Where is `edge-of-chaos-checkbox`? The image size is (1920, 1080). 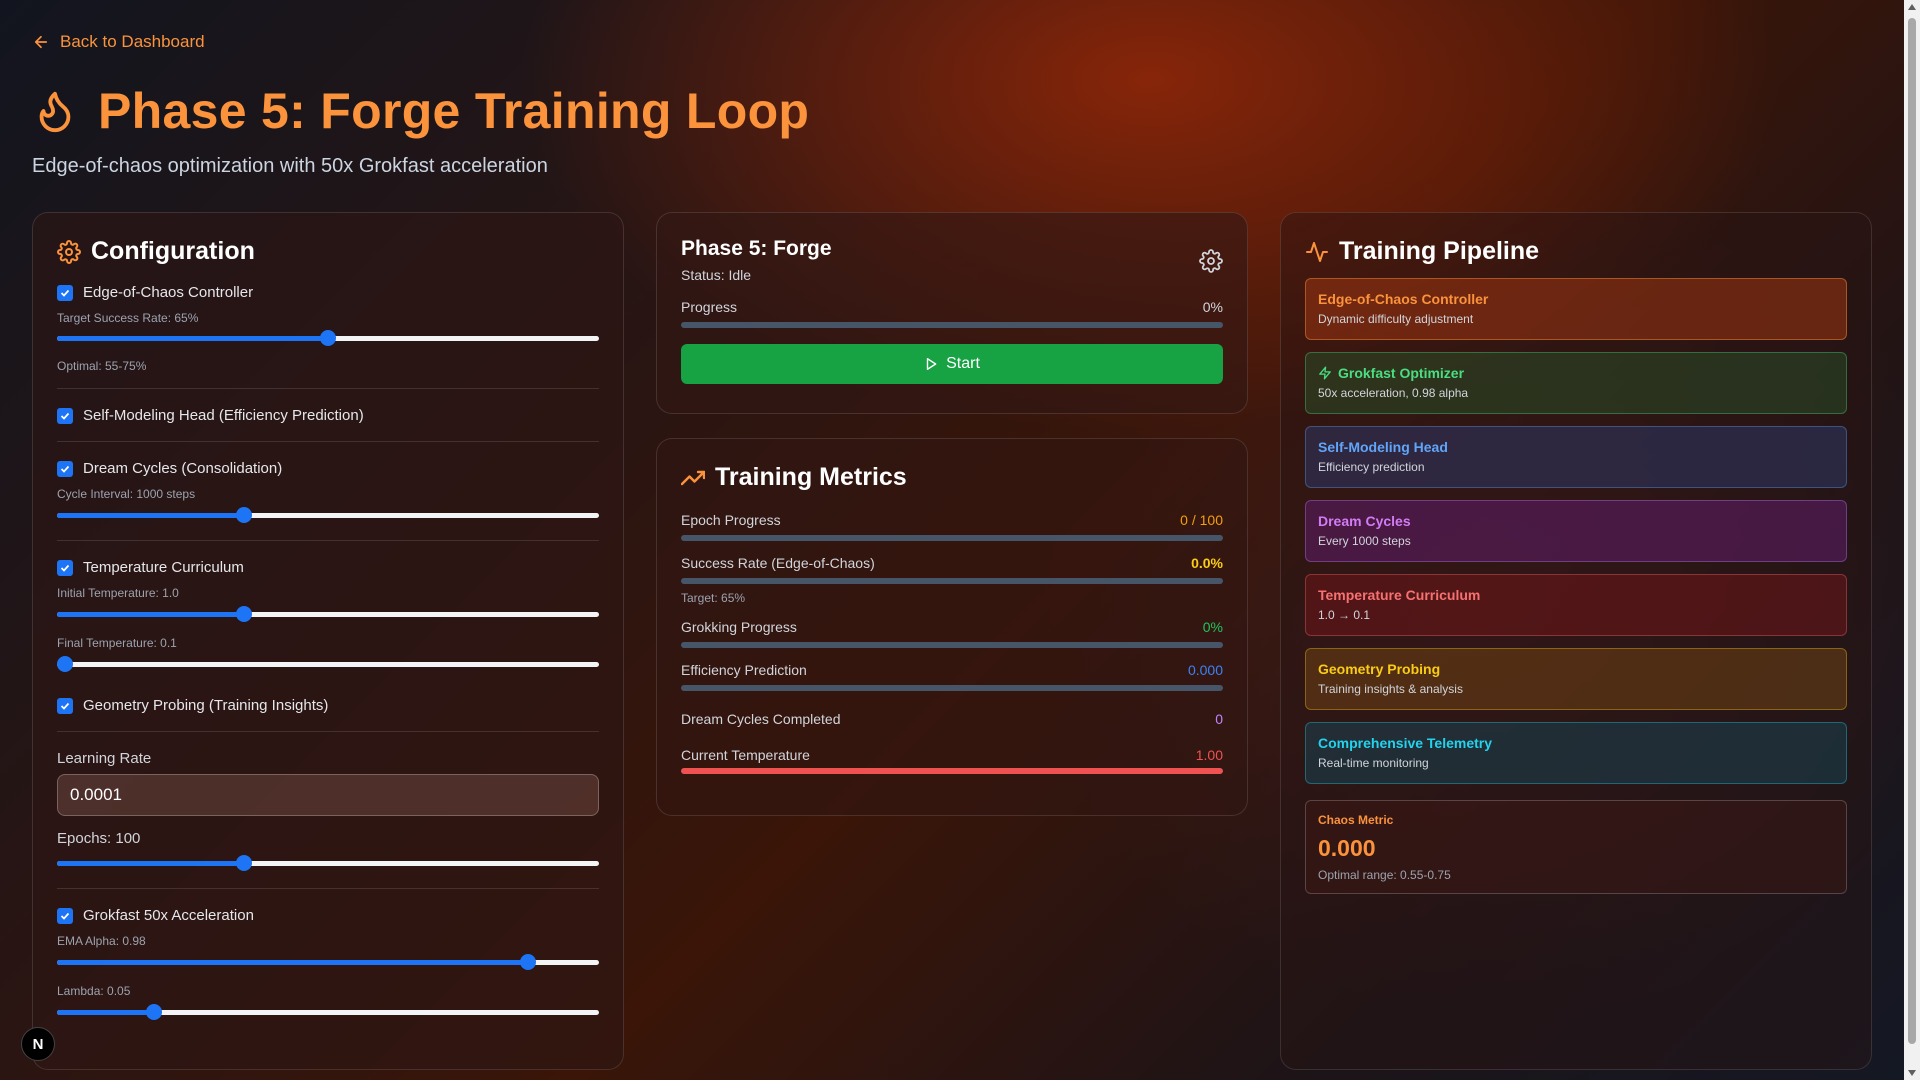
edge-of-chaos-checkbox is located at coordinates (65, 292).